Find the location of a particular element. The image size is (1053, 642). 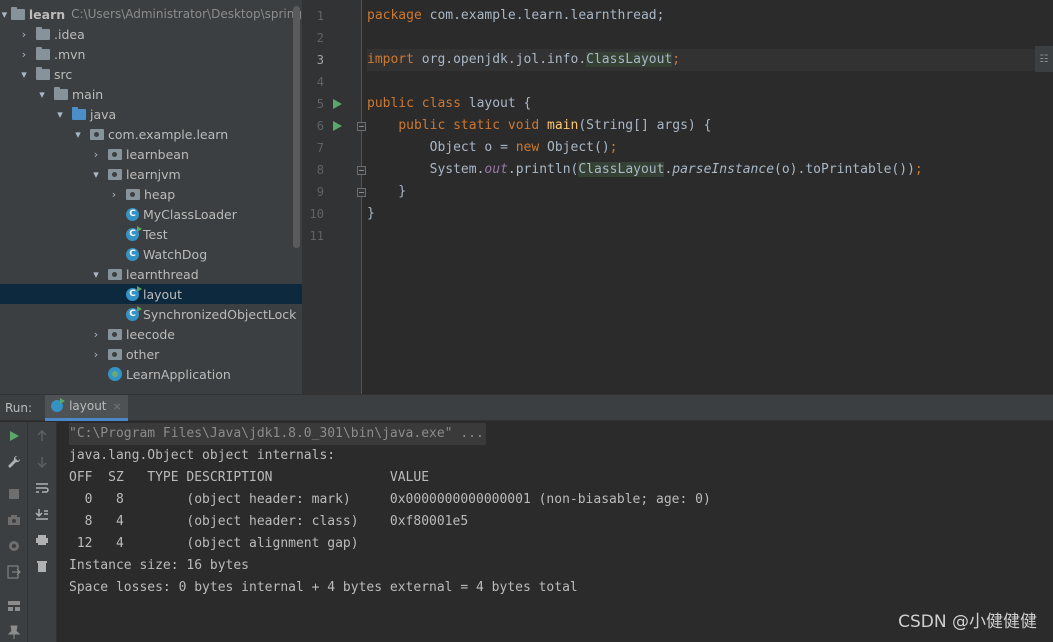

scroll-up-button is located at coordinates (42, 436).